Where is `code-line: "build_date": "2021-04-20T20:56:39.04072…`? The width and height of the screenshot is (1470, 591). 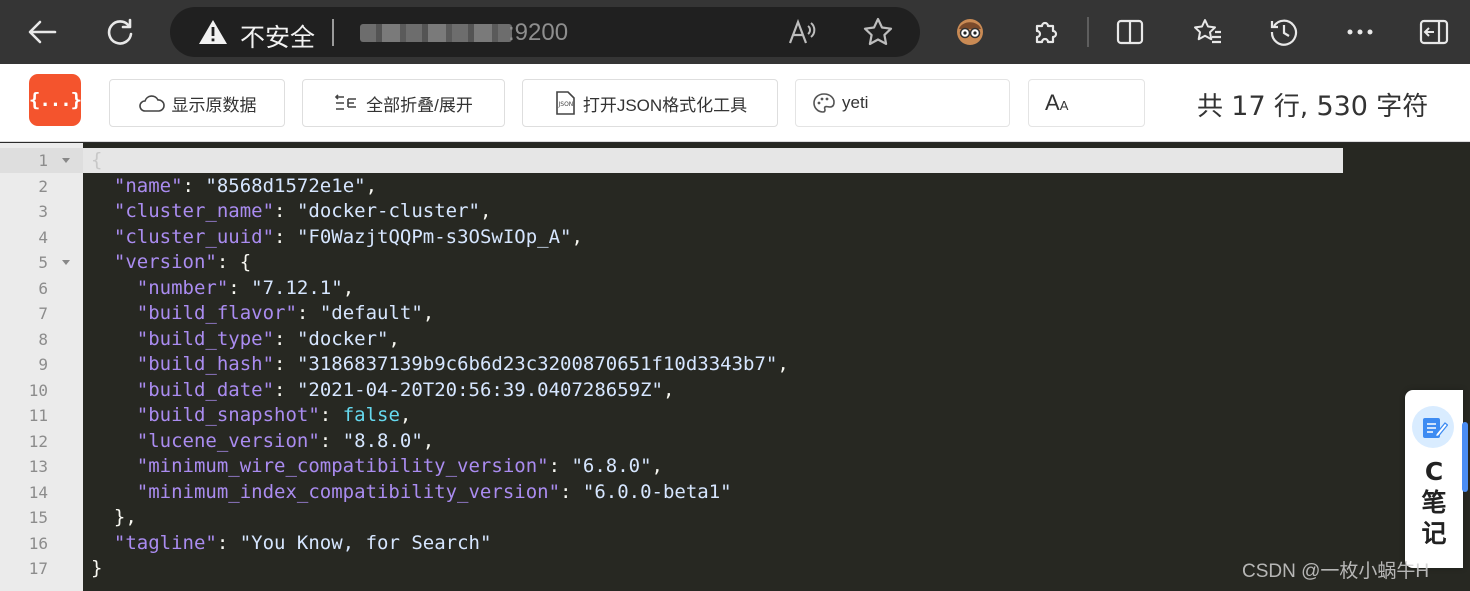 code-line: "build_date": "2021-04-20T20:56:39.04072… is located at coordinates (383, 389).